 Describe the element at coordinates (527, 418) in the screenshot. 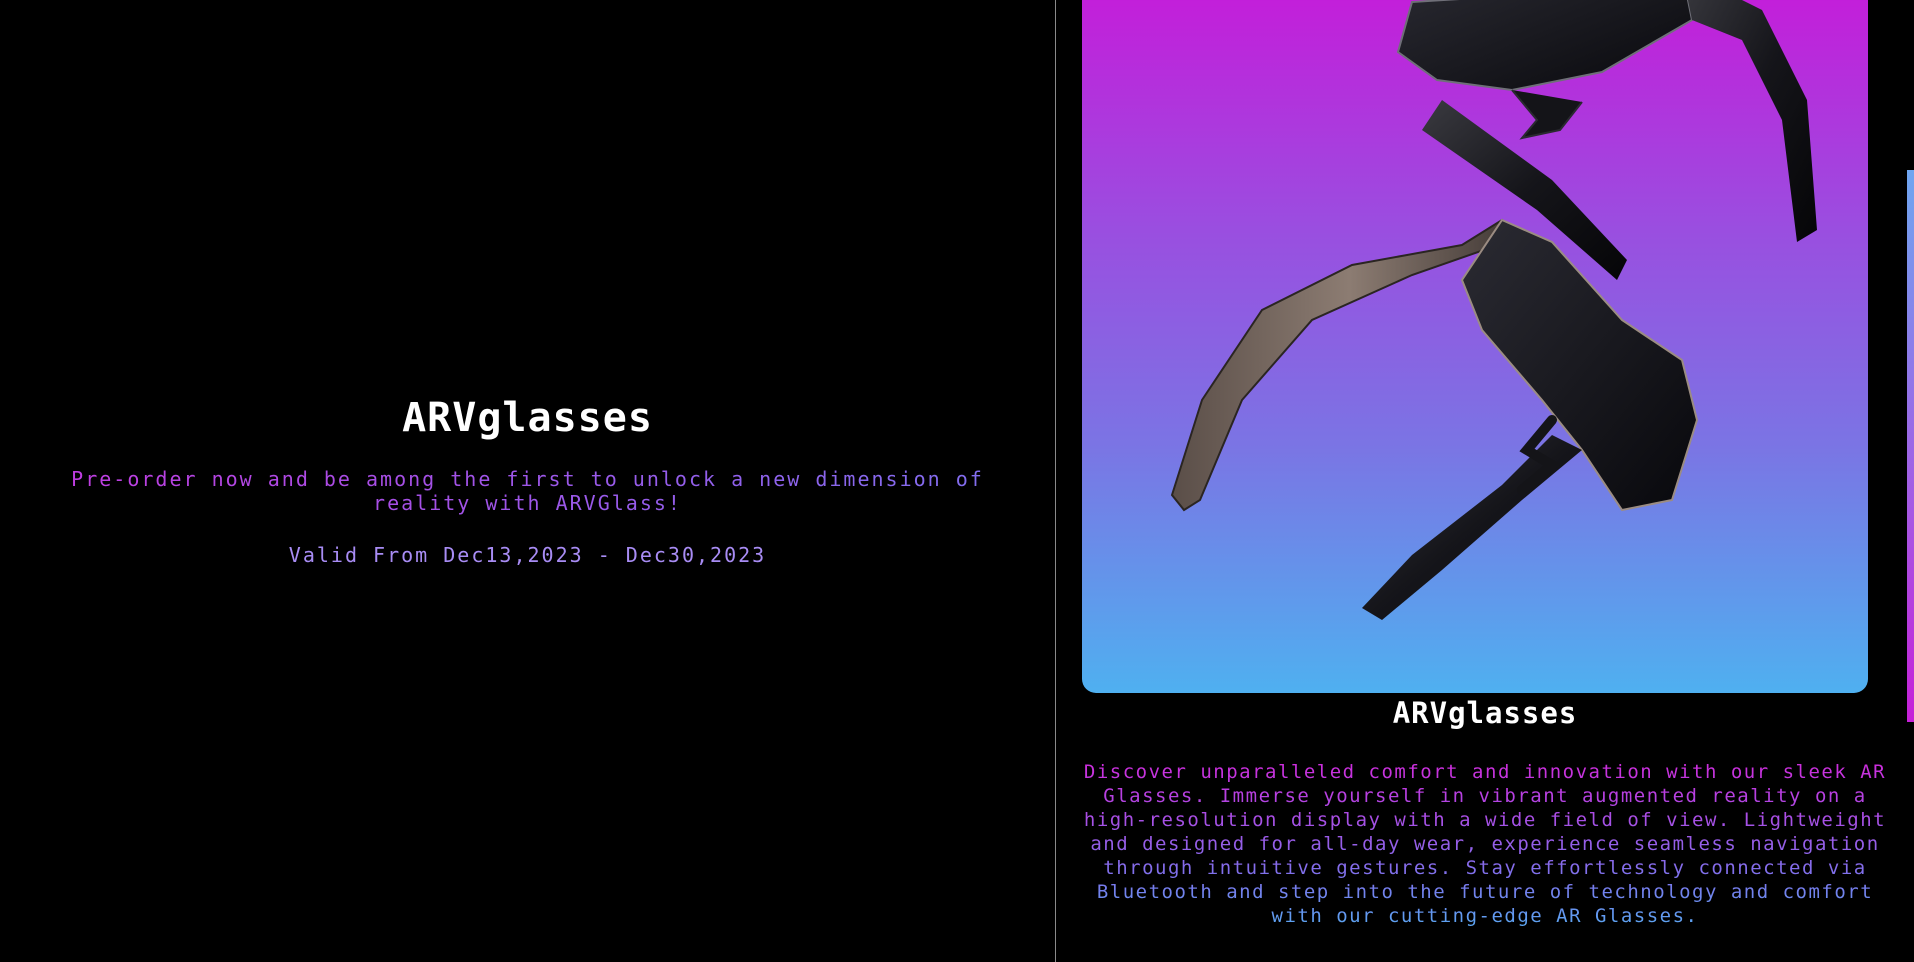

I see `hero-title: ARVglasses` at that location.